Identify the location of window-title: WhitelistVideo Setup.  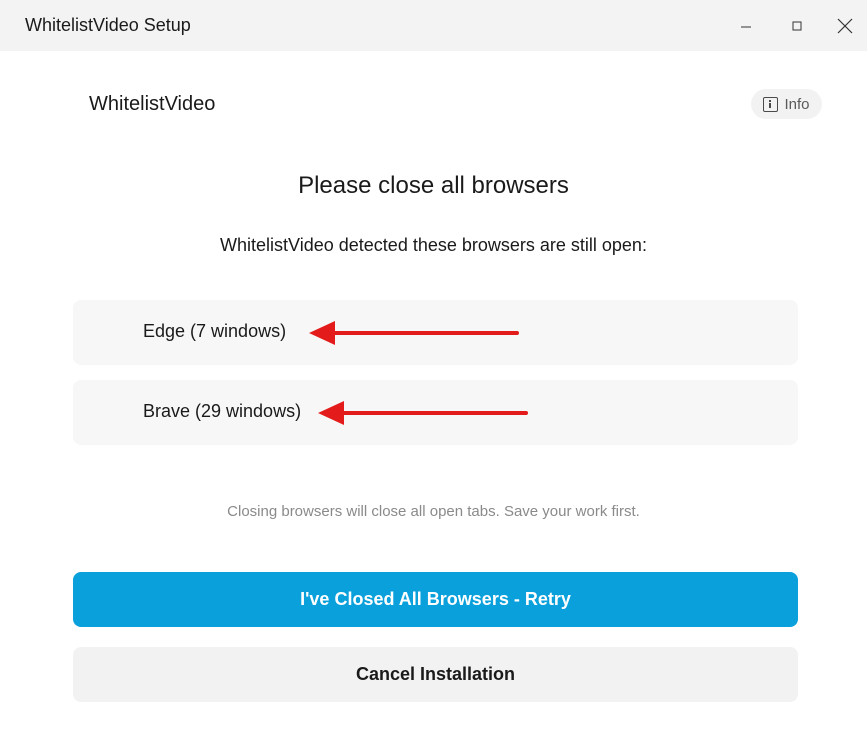
(108, 25).